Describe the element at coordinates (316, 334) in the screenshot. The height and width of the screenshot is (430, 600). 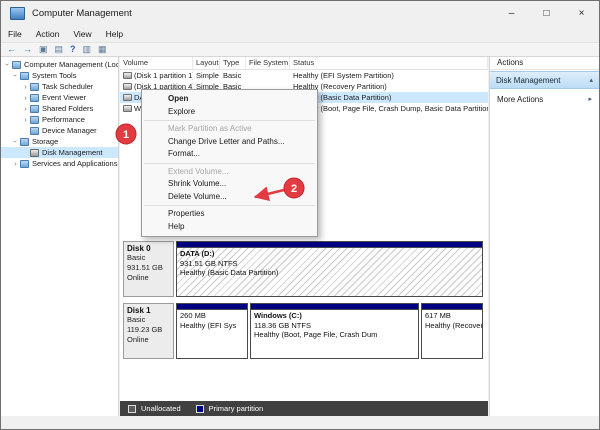
I see `partition-status: Healthy (Boot, Page File, Crash Dum` at that location.